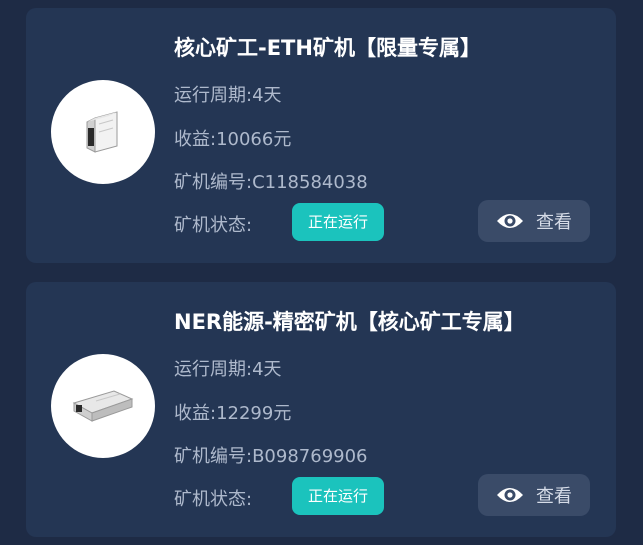 Image resolution: width=643 pixels, height=545 pixels. What do you see at coordinates (327, 48) in the screenshot?
I see `miner-title: 核心矿工-ETH矿机【限量专属】` at bounding box center [327, 48].